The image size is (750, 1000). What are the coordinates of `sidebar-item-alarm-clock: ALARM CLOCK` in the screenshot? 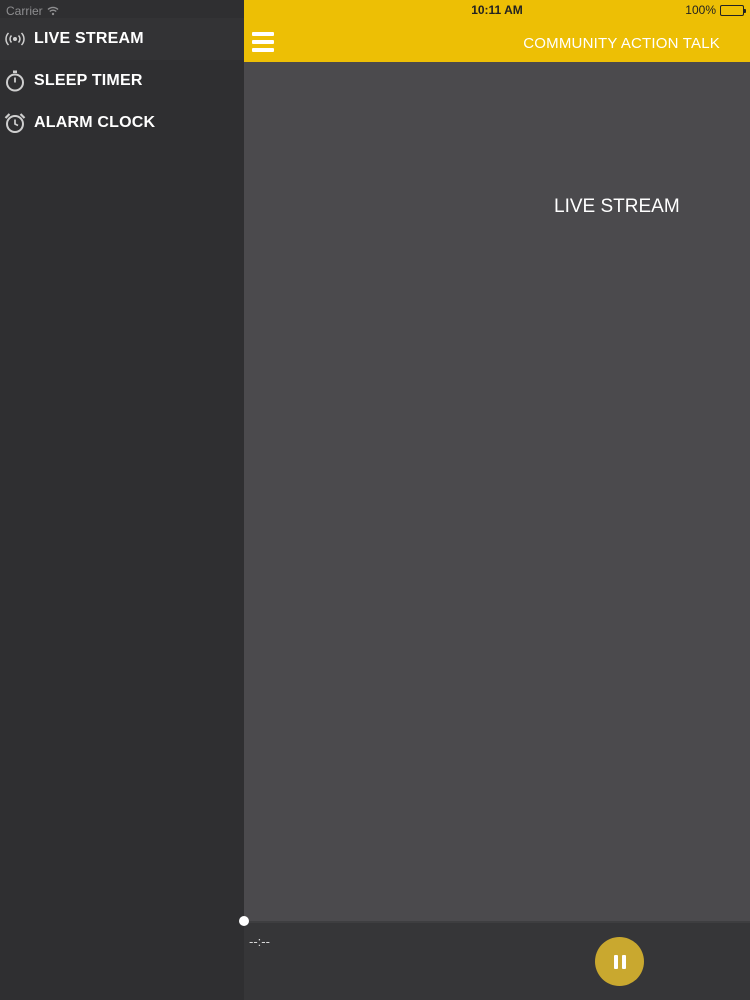 It's located at (122, 123).